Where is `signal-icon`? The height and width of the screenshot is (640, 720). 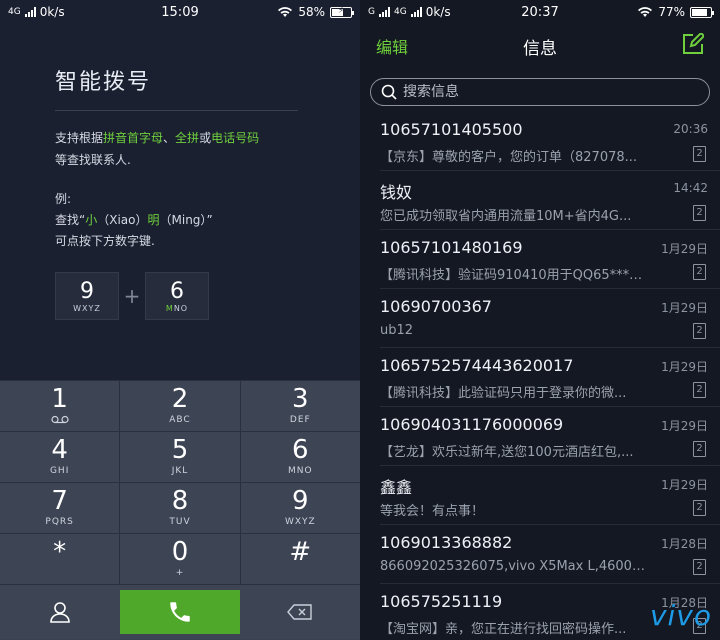
signal-icon is located at coordinates (416, 12).